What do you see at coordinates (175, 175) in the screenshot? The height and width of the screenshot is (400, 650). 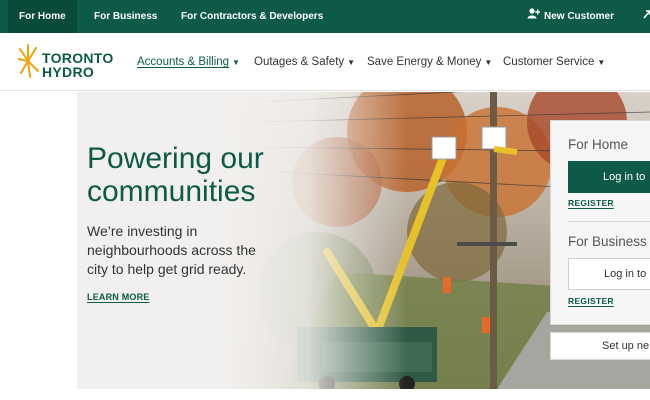 I see `hero-heading: Powering our communities` at bounding box center [175, 175].